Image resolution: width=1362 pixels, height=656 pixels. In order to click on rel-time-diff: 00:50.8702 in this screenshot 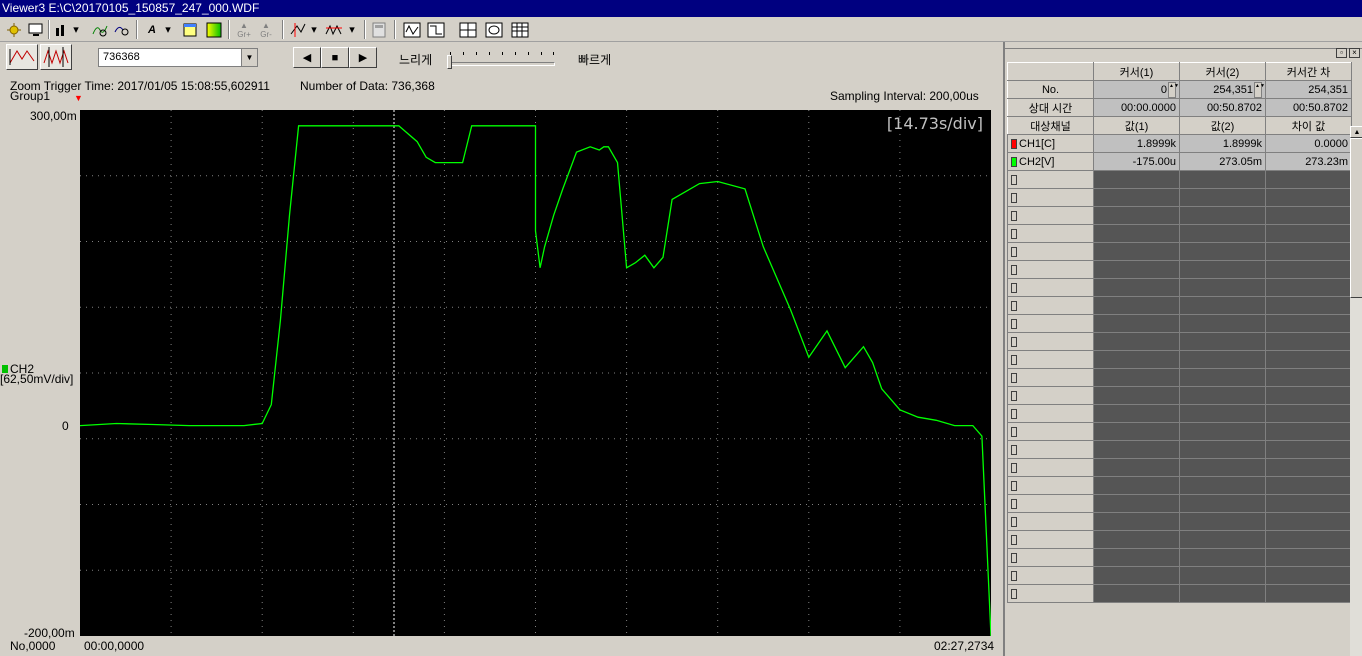, I will do `click(1308, 107)`.